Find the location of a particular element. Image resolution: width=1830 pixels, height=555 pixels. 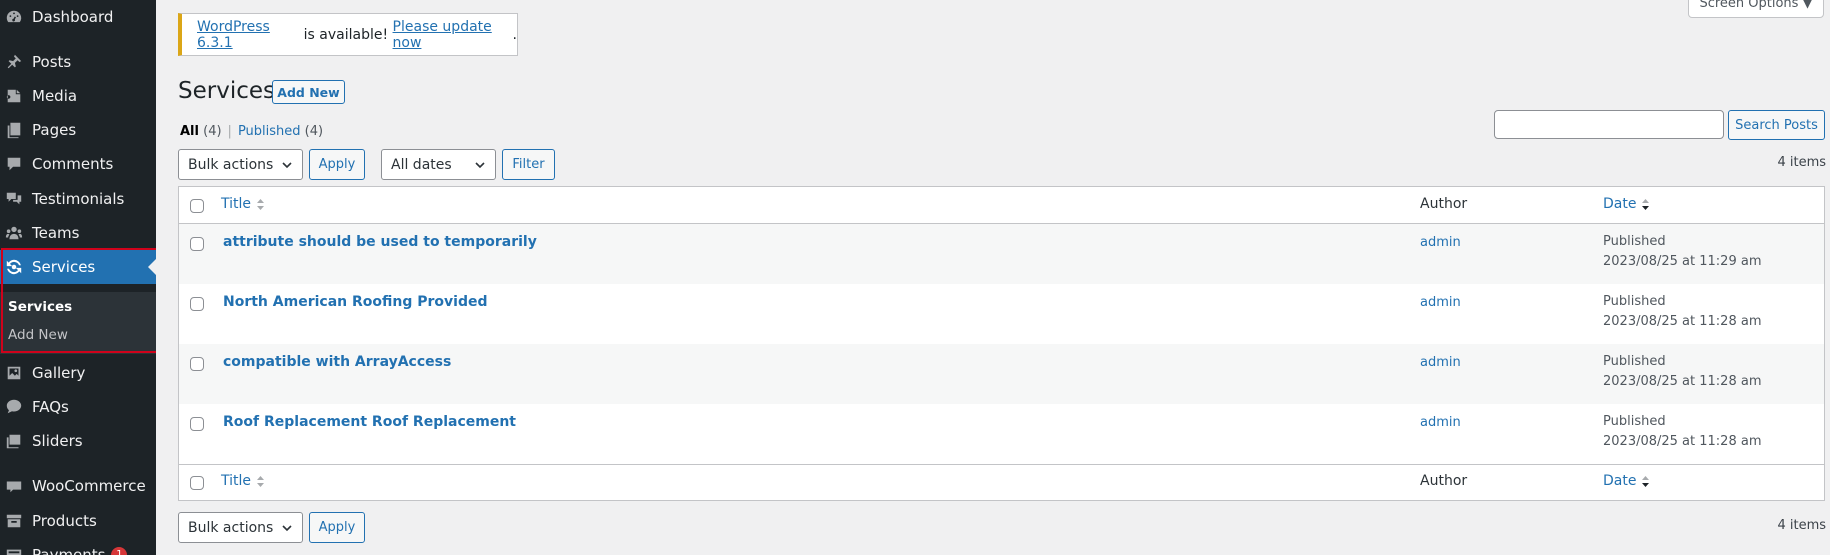

slides-icon is located at coordinates (14, 441).